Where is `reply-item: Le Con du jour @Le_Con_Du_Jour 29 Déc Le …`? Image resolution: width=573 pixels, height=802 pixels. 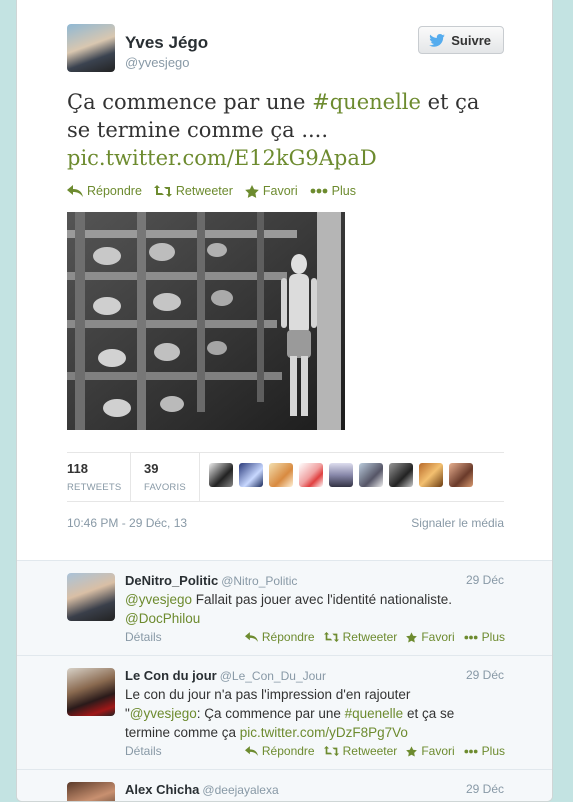 reply-item: Le Con du jour @Le_Con_Du_Jour 29 Déc Le … is located at coordinates (284, 713).